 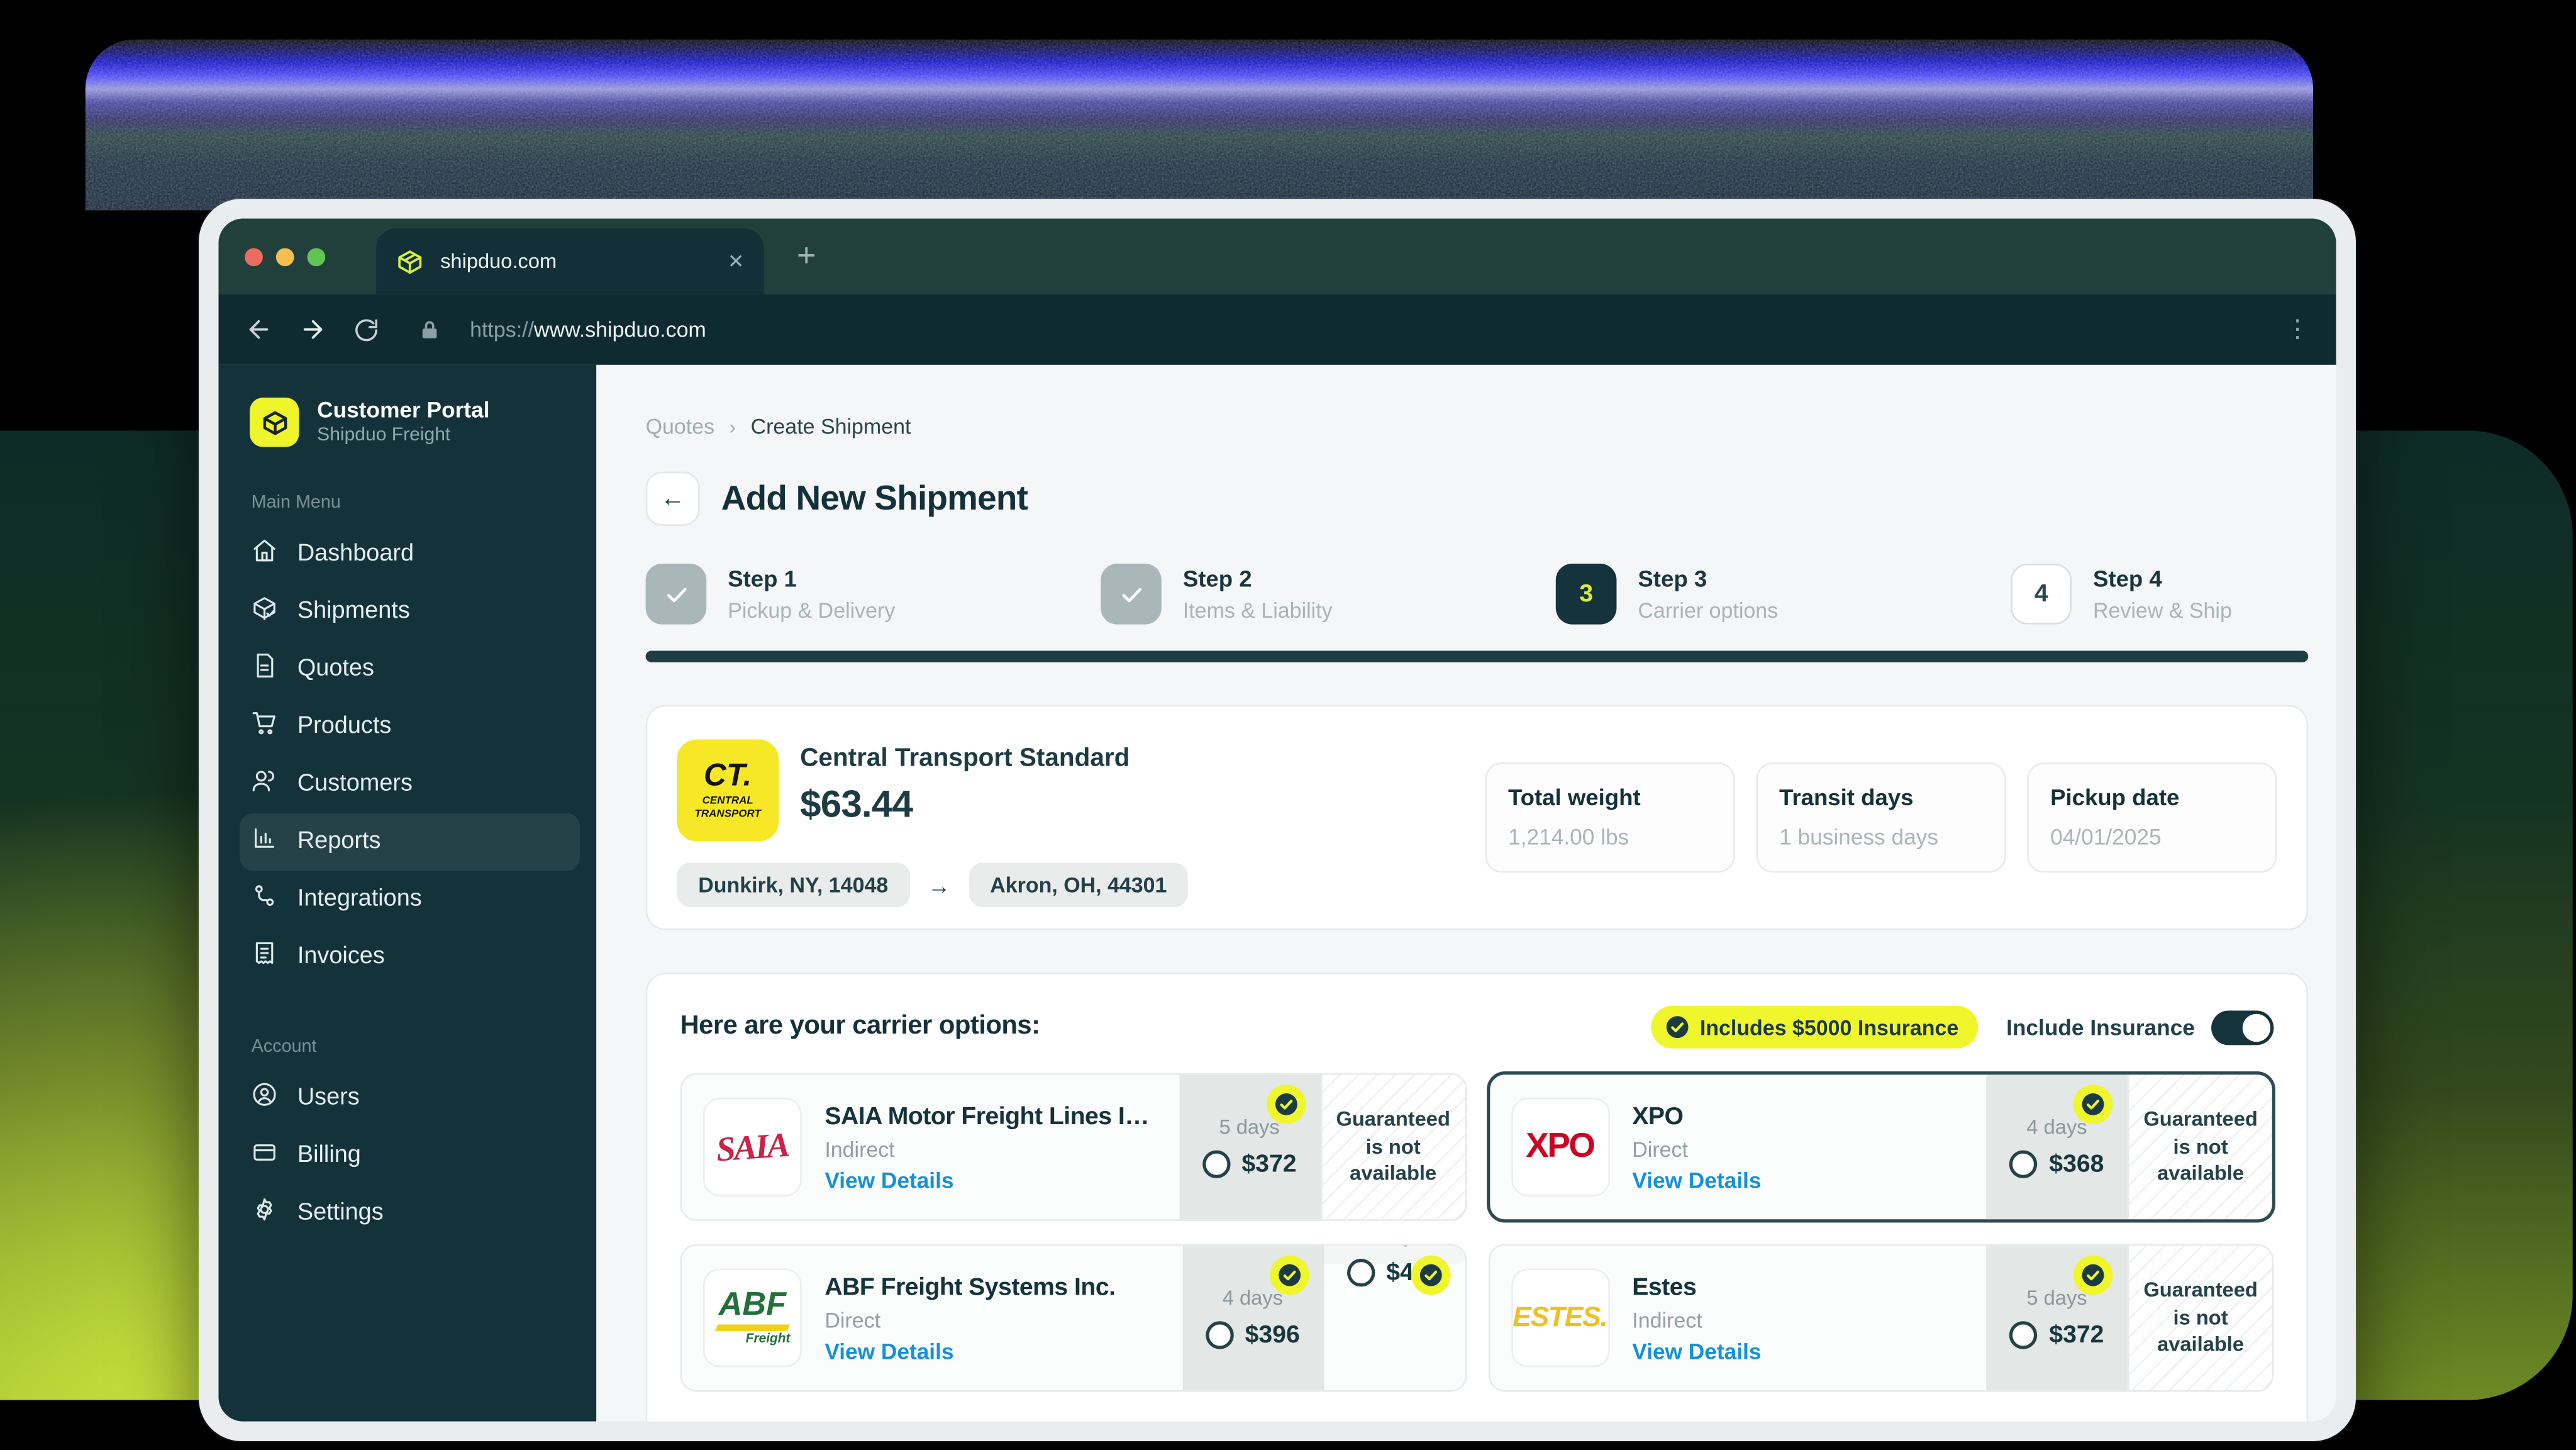 I want to click on sidebar-item-label: Settings, so click(x=340, y=1213).